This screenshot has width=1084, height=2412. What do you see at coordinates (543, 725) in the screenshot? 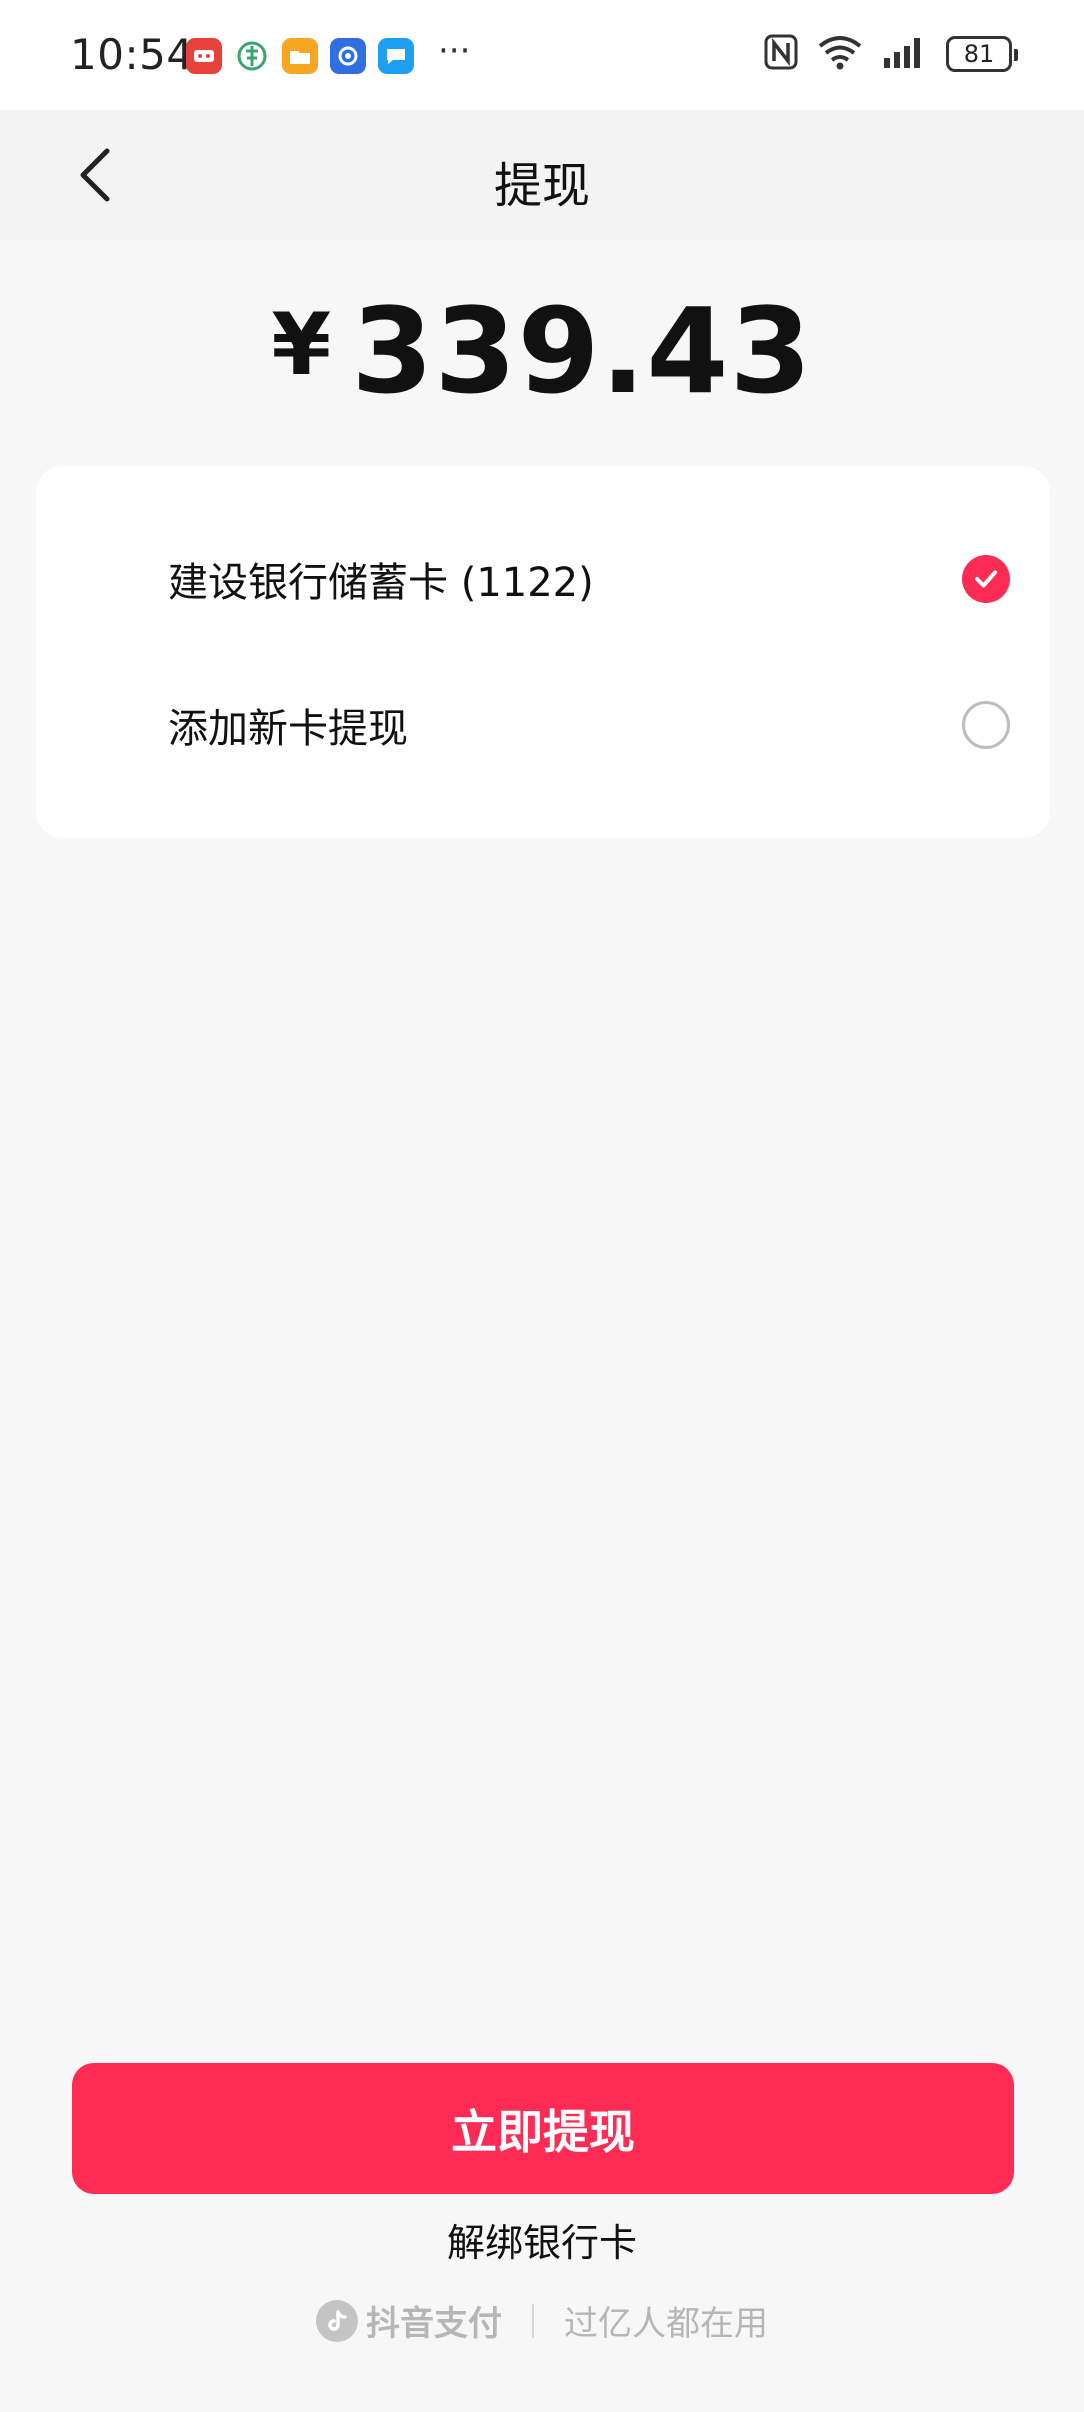
I see `card-option-add-new: 添加新卡提现` at bounding box center [543, 725].